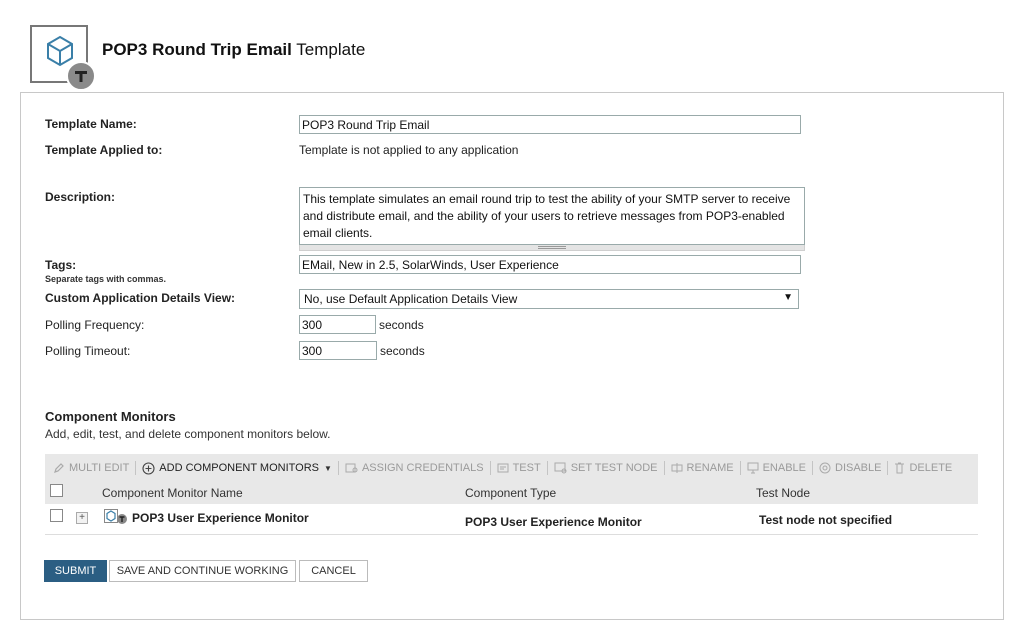 This screenshot has height=640, width=1024. I want to click on select-all-checkbox, so click(56, 490).